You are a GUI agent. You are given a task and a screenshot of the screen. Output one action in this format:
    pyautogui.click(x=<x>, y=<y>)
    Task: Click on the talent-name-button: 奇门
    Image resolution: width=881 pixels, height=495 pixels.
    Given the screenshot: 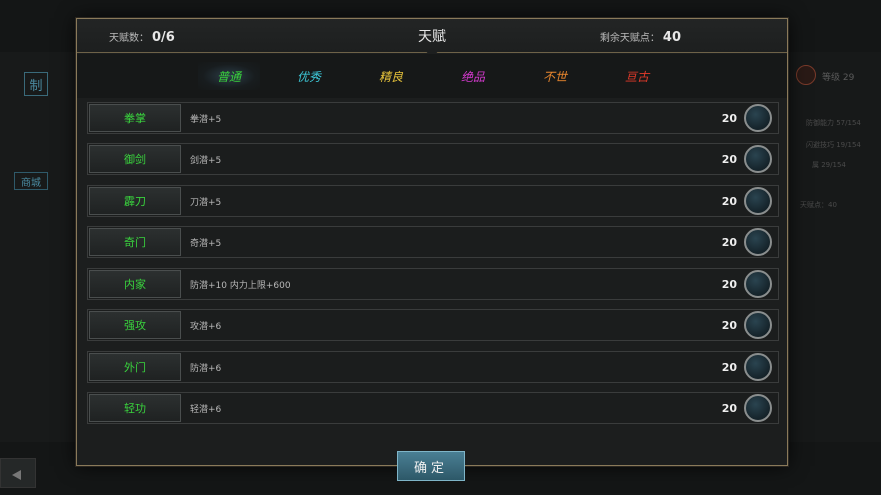 What is the action you would take?
    pyautogui.click(x=135, y=242)
    